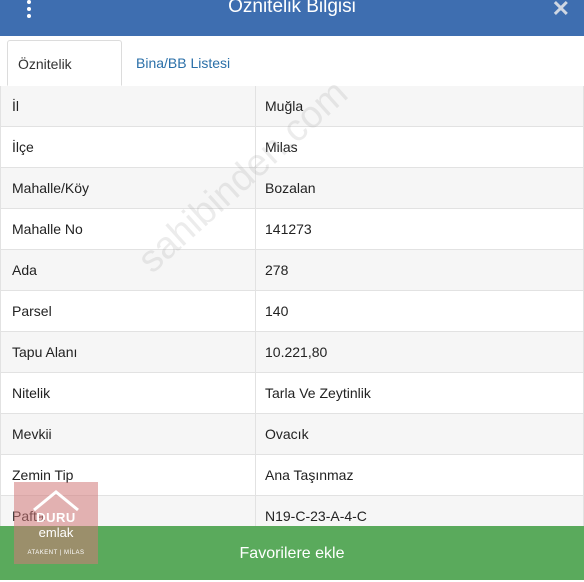  What do you see at coordinates (51, 188) in the screenshot?
I see `row-key: Mahalle/Köy` at bounding box center [51, 188].